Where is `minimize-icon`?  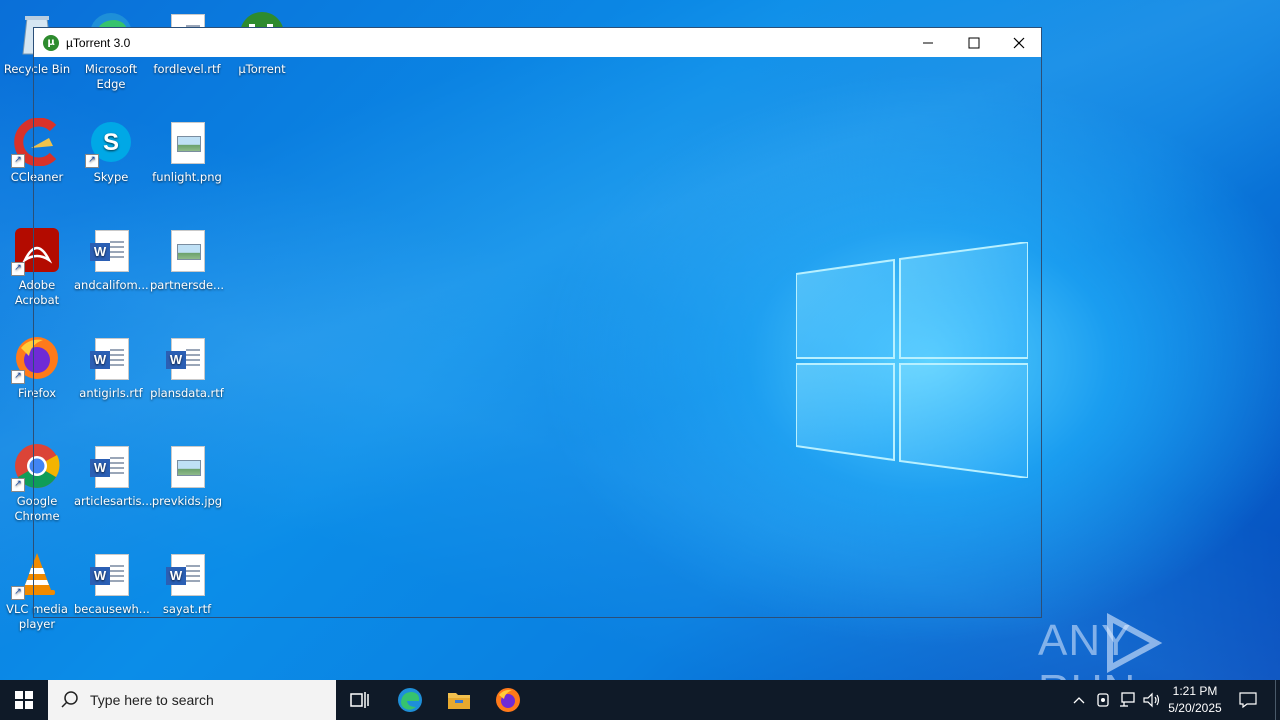 minimize-icon is located at coordinates (928, 42).